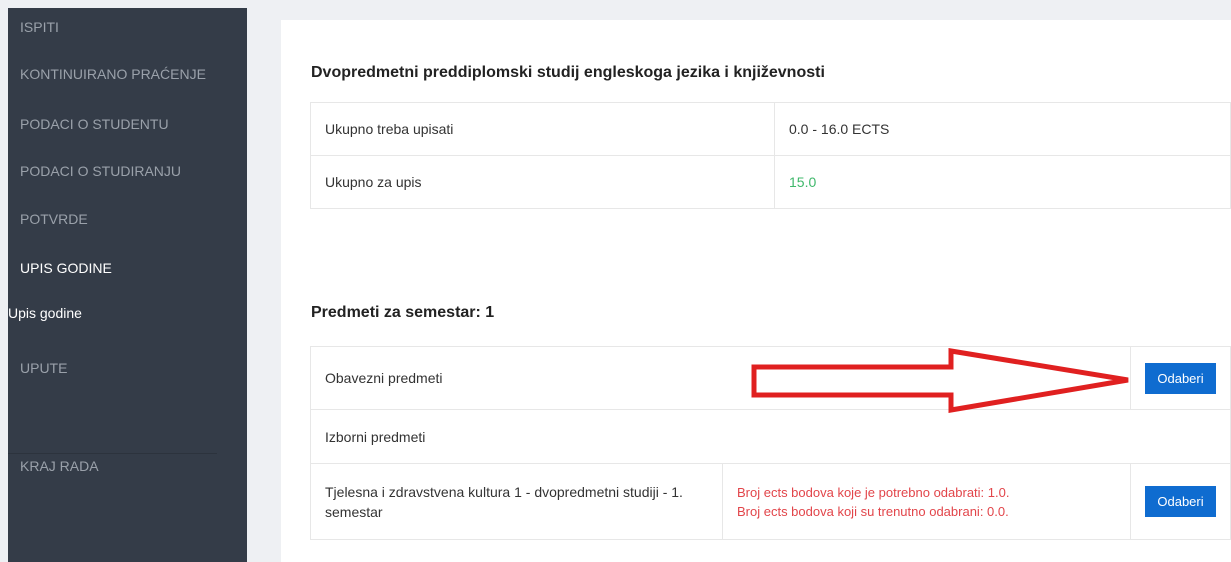 The image size is (1231, 562). I want to click on select-mandatory-button: Odaberi, so click(1180, 378).